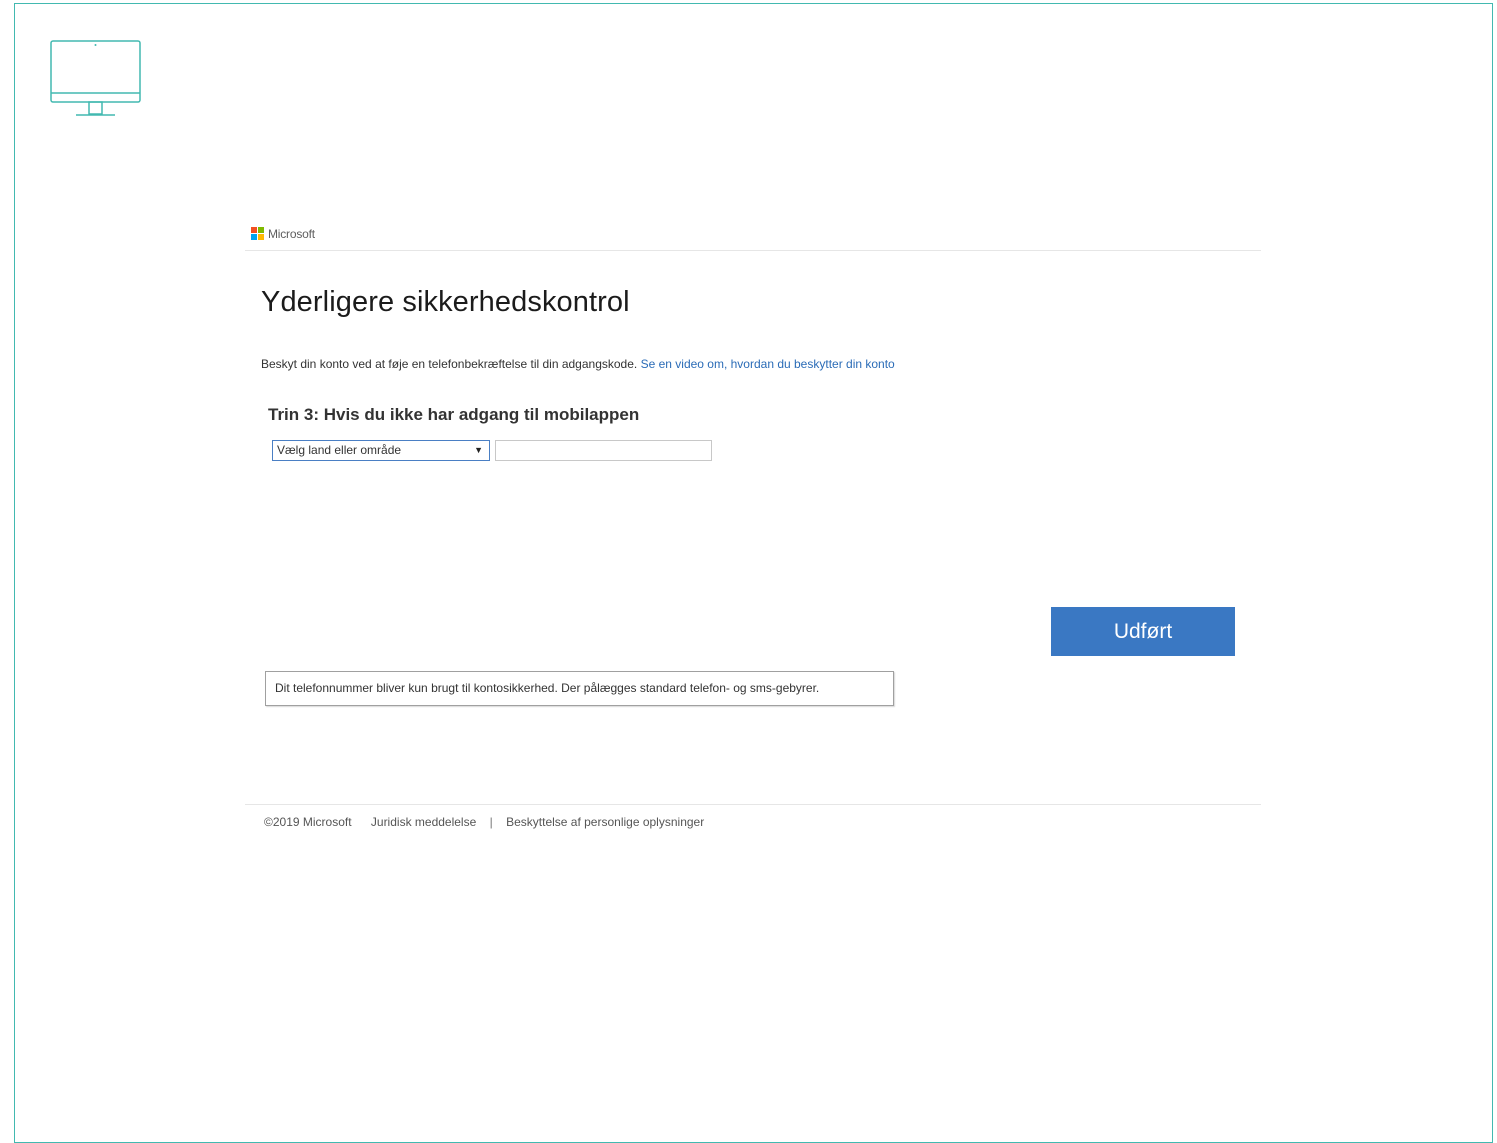 This screenshot has width=1497, height=1143. Describe the element at coordinates (603, 450) in the screenshot. I see `phone-number-input` at that location.